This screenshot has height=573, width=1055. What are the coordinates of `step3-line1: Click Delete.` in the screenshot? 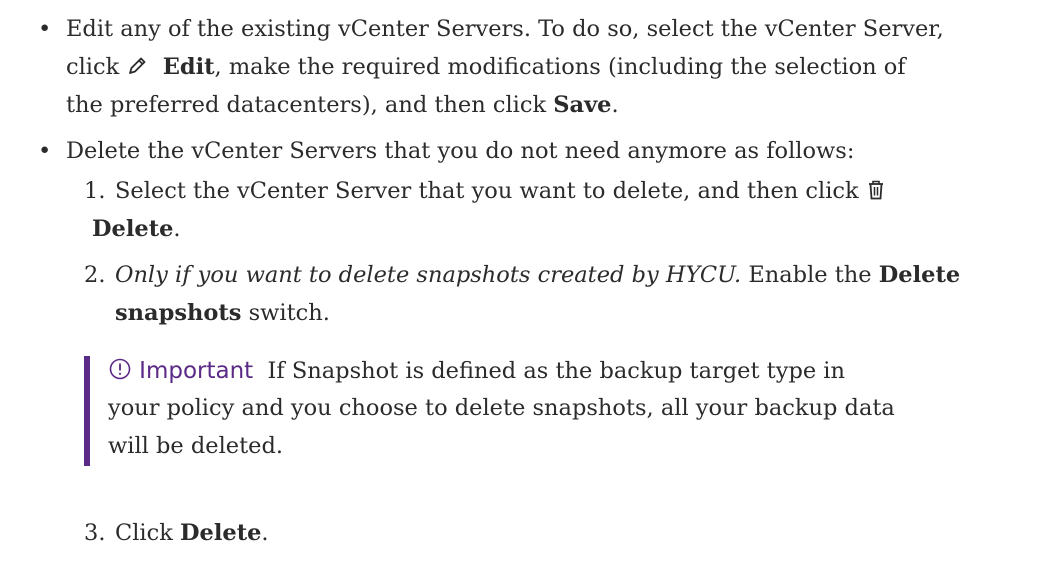 It's located at (192, 533).